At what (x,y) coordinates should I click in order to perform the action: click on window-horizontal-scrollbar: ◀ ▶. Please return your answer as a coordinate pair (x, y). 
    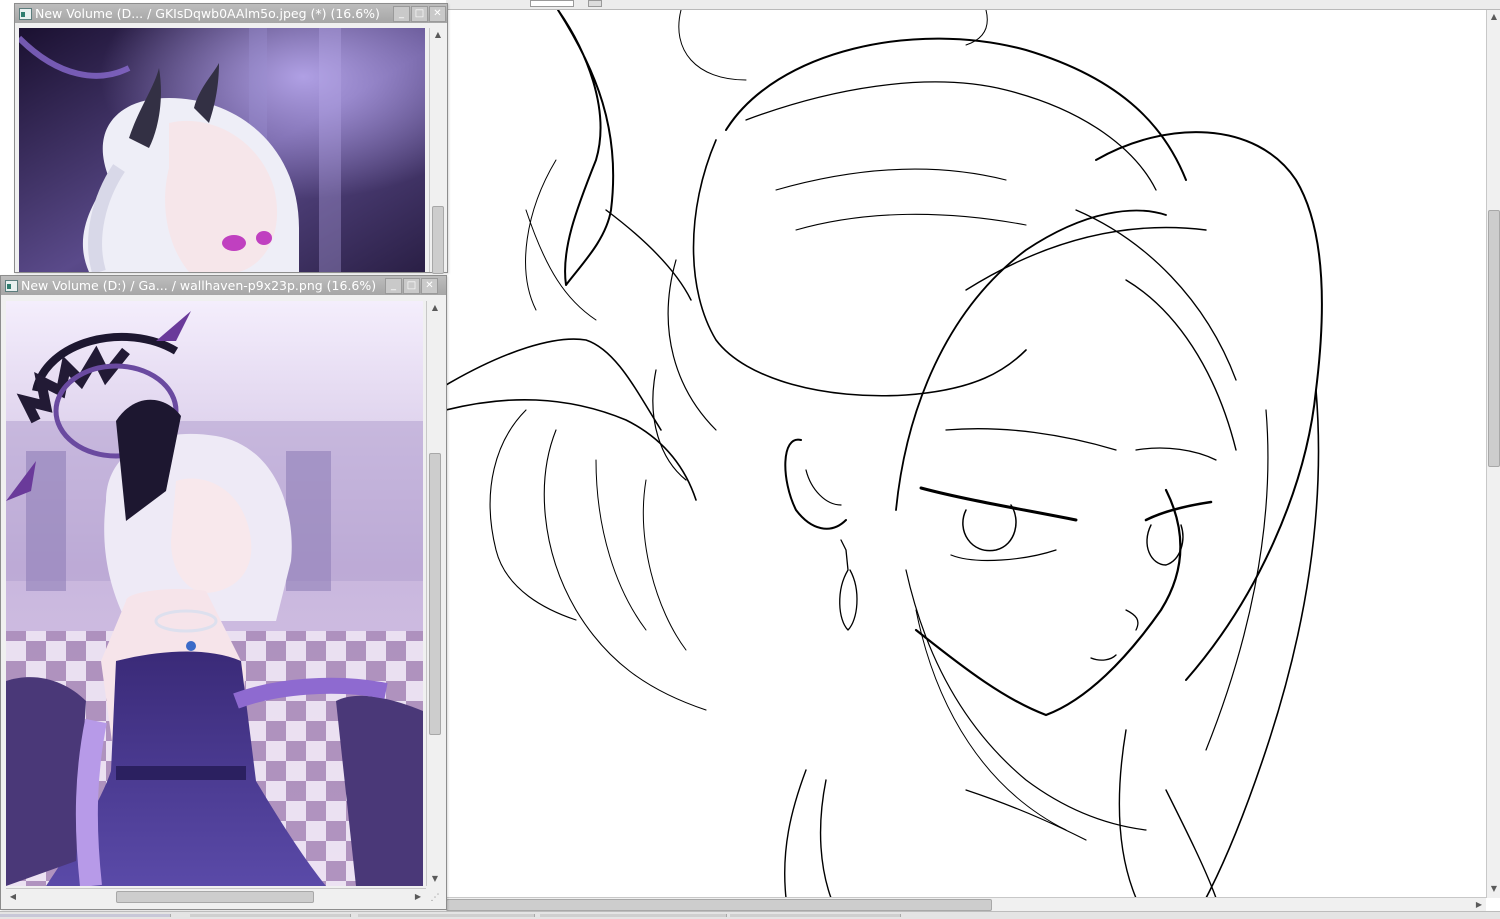
    Looking at the image, I should click on (216, 896).